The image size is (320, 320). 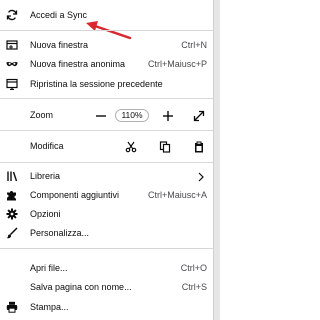 What do you see at coordinates (106, 268) in the screenshot?
I see `menu-item-open-file: Apri file... Ctrl+O` at bounding box center [106, 268].